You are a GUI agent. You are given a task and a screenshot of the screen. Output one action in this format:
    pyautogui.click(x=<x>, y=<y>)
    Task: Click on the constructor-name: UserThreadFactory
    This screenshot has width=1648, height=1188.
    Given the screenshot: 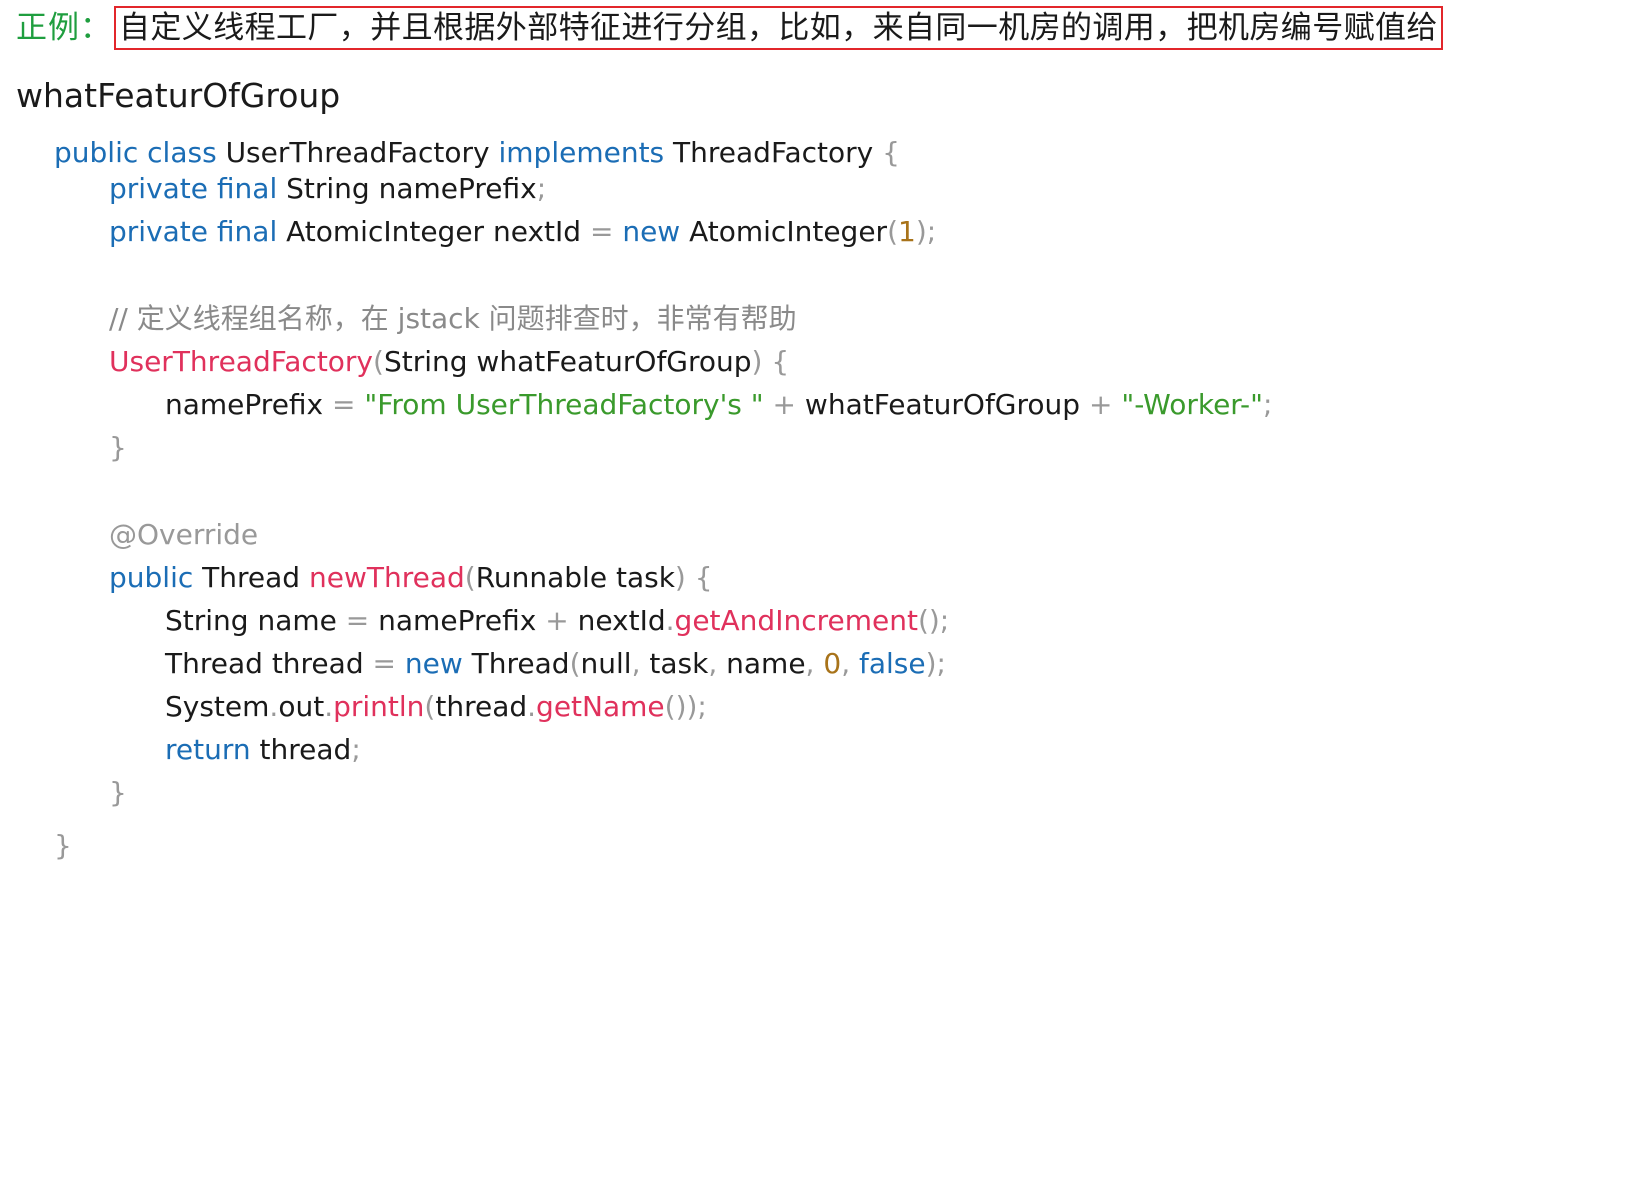 What is the action you would take?
    pyautogui.click(x=241, y=361)
    